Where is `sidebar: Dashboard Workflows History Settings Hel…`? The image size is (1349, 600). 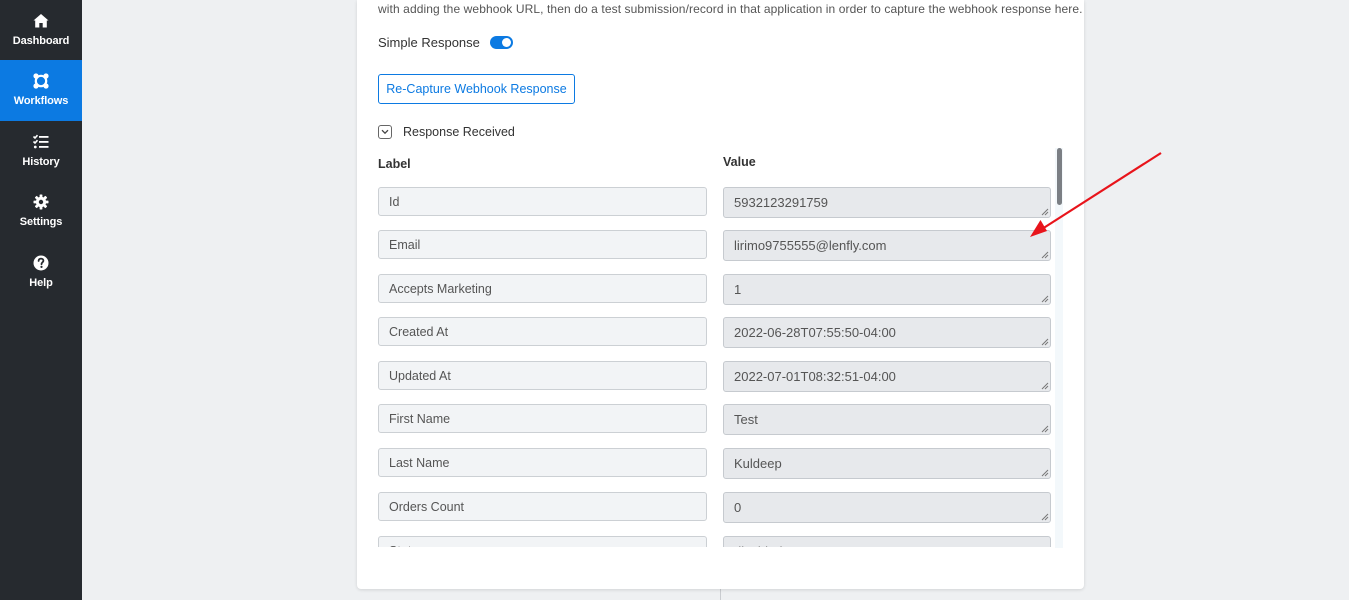
sidebar: Dashboard Workflows History Settings Hel… is located at coordinates (41, 300).